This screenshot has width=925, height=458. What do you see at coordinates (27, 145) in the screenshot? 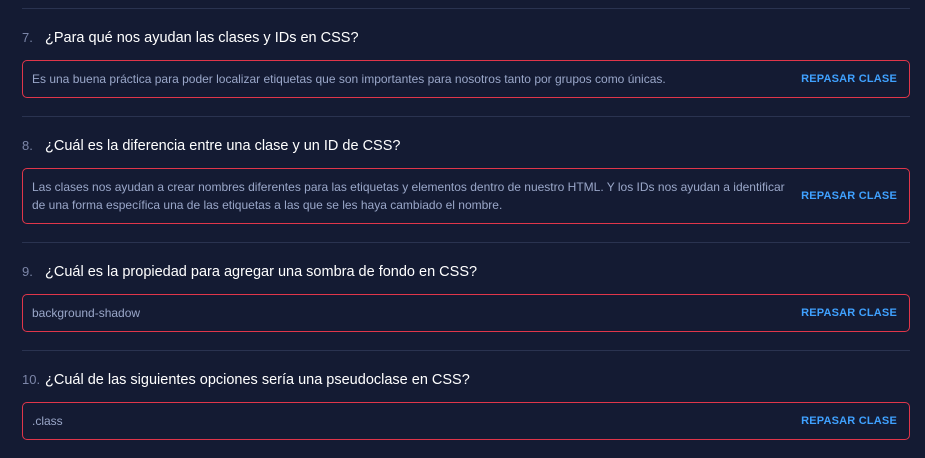
I see `question-number: 8.` at bounding box center [27, 145].